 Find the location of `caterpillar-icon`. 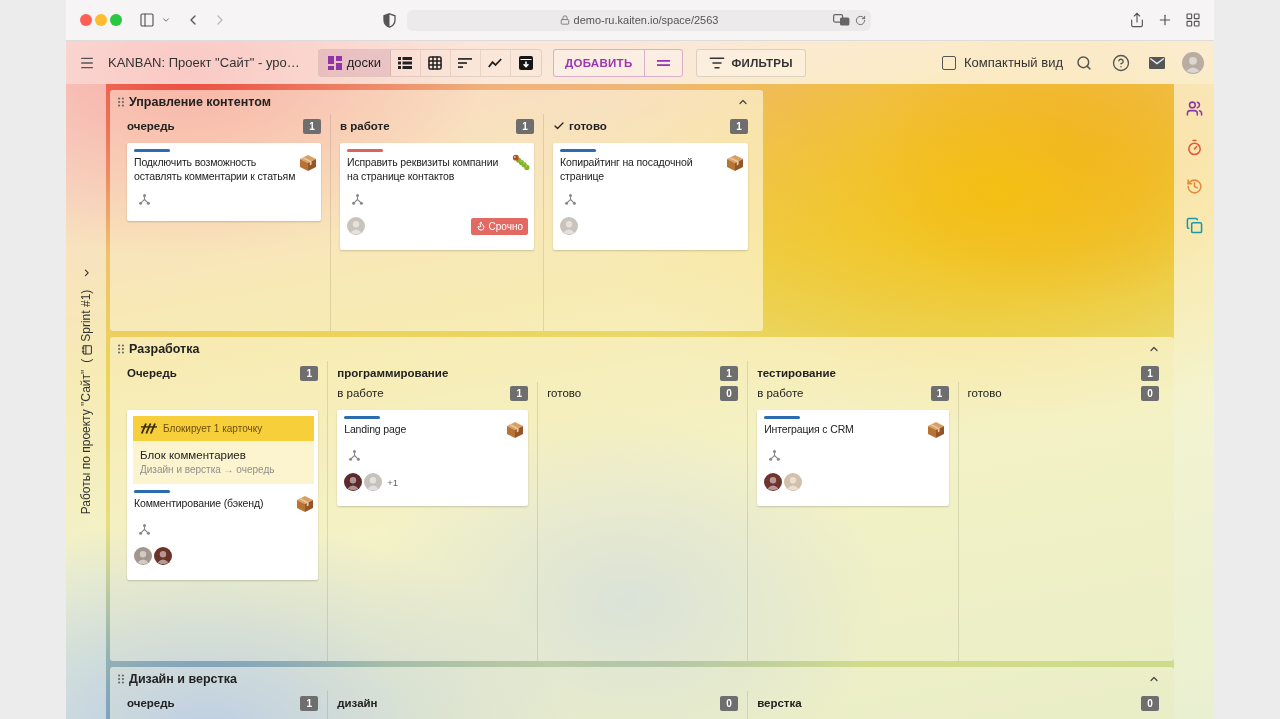

caterpillar-icon is located at coordinates (521, 162).